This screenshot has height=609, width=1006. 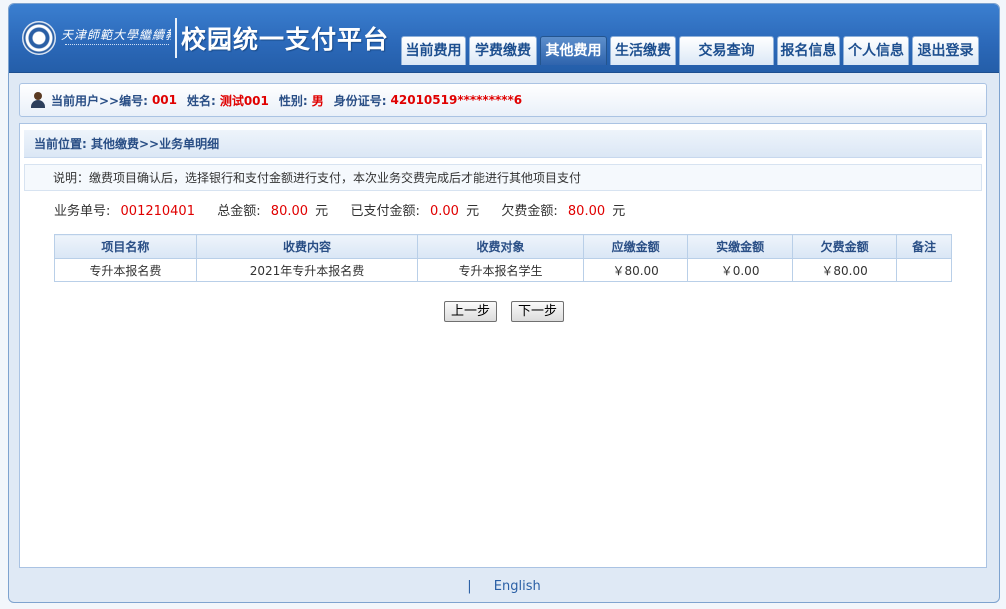 I want to click on total-amount-unit: 元, so click(x=322, y=211).